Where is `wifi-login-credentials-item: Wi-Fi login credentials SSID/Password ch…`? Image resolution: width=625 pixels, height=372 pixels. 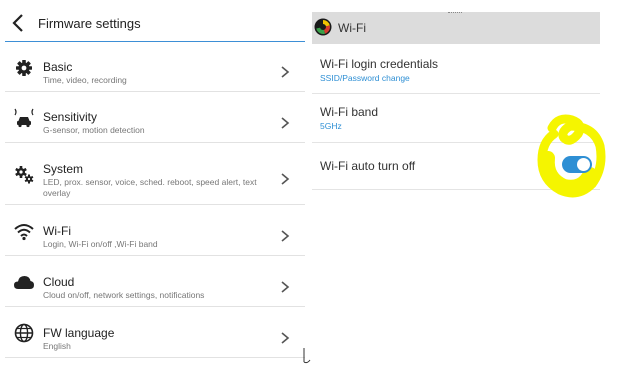
wifi-login-credentials-item: Wi-Fi login credentials SSID/Password ch… is located at coordinates (456, 69).